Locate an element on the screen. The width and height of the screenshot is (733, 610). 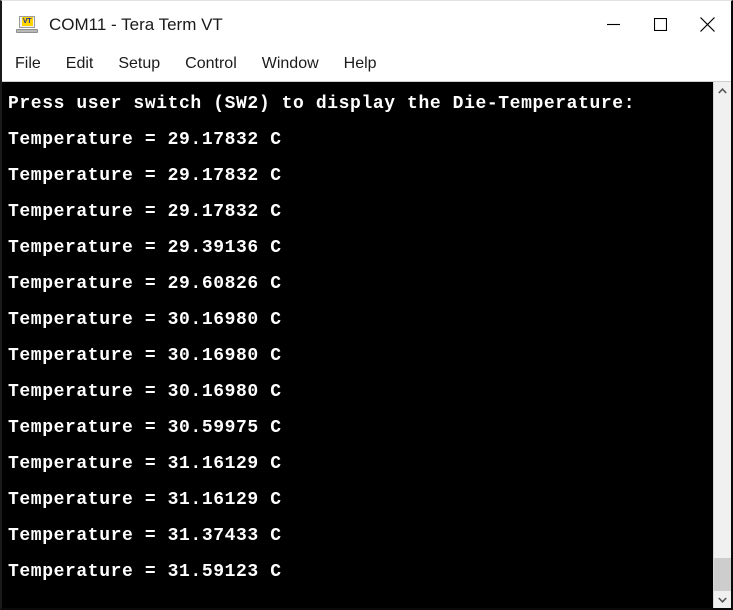
title-bar: VT COM11 - Tera Term VT is located at coordinates (366, 24).